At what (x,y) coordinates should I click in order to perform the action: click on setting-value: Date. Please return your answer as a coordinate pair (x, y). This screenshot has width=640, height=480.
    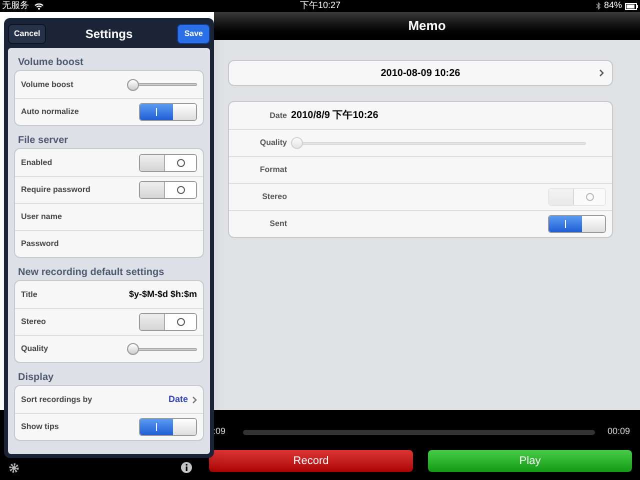
    Looking at the image, I should click on (178, 399).